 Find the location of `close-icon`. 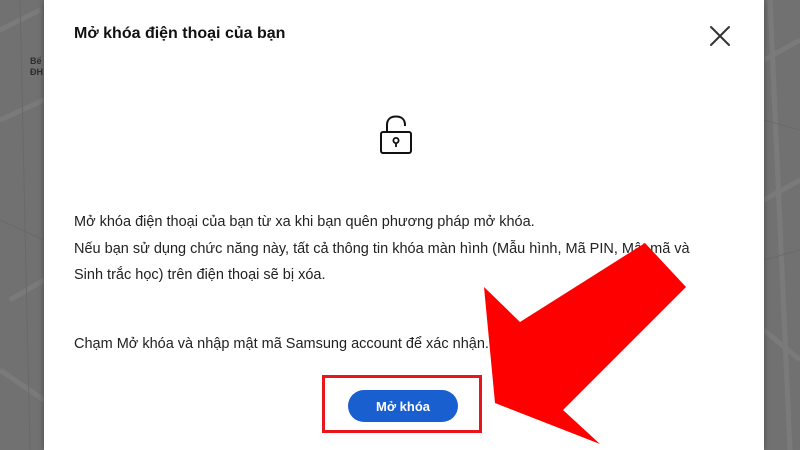

close-icon is located at coordinates (720, 36).